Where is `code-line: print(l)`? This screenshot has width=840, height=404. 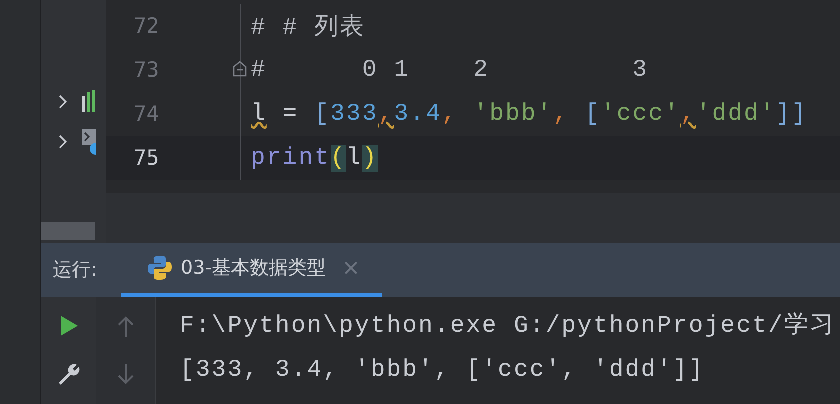
code-line: print(l) is located at coordinates (314, 158).